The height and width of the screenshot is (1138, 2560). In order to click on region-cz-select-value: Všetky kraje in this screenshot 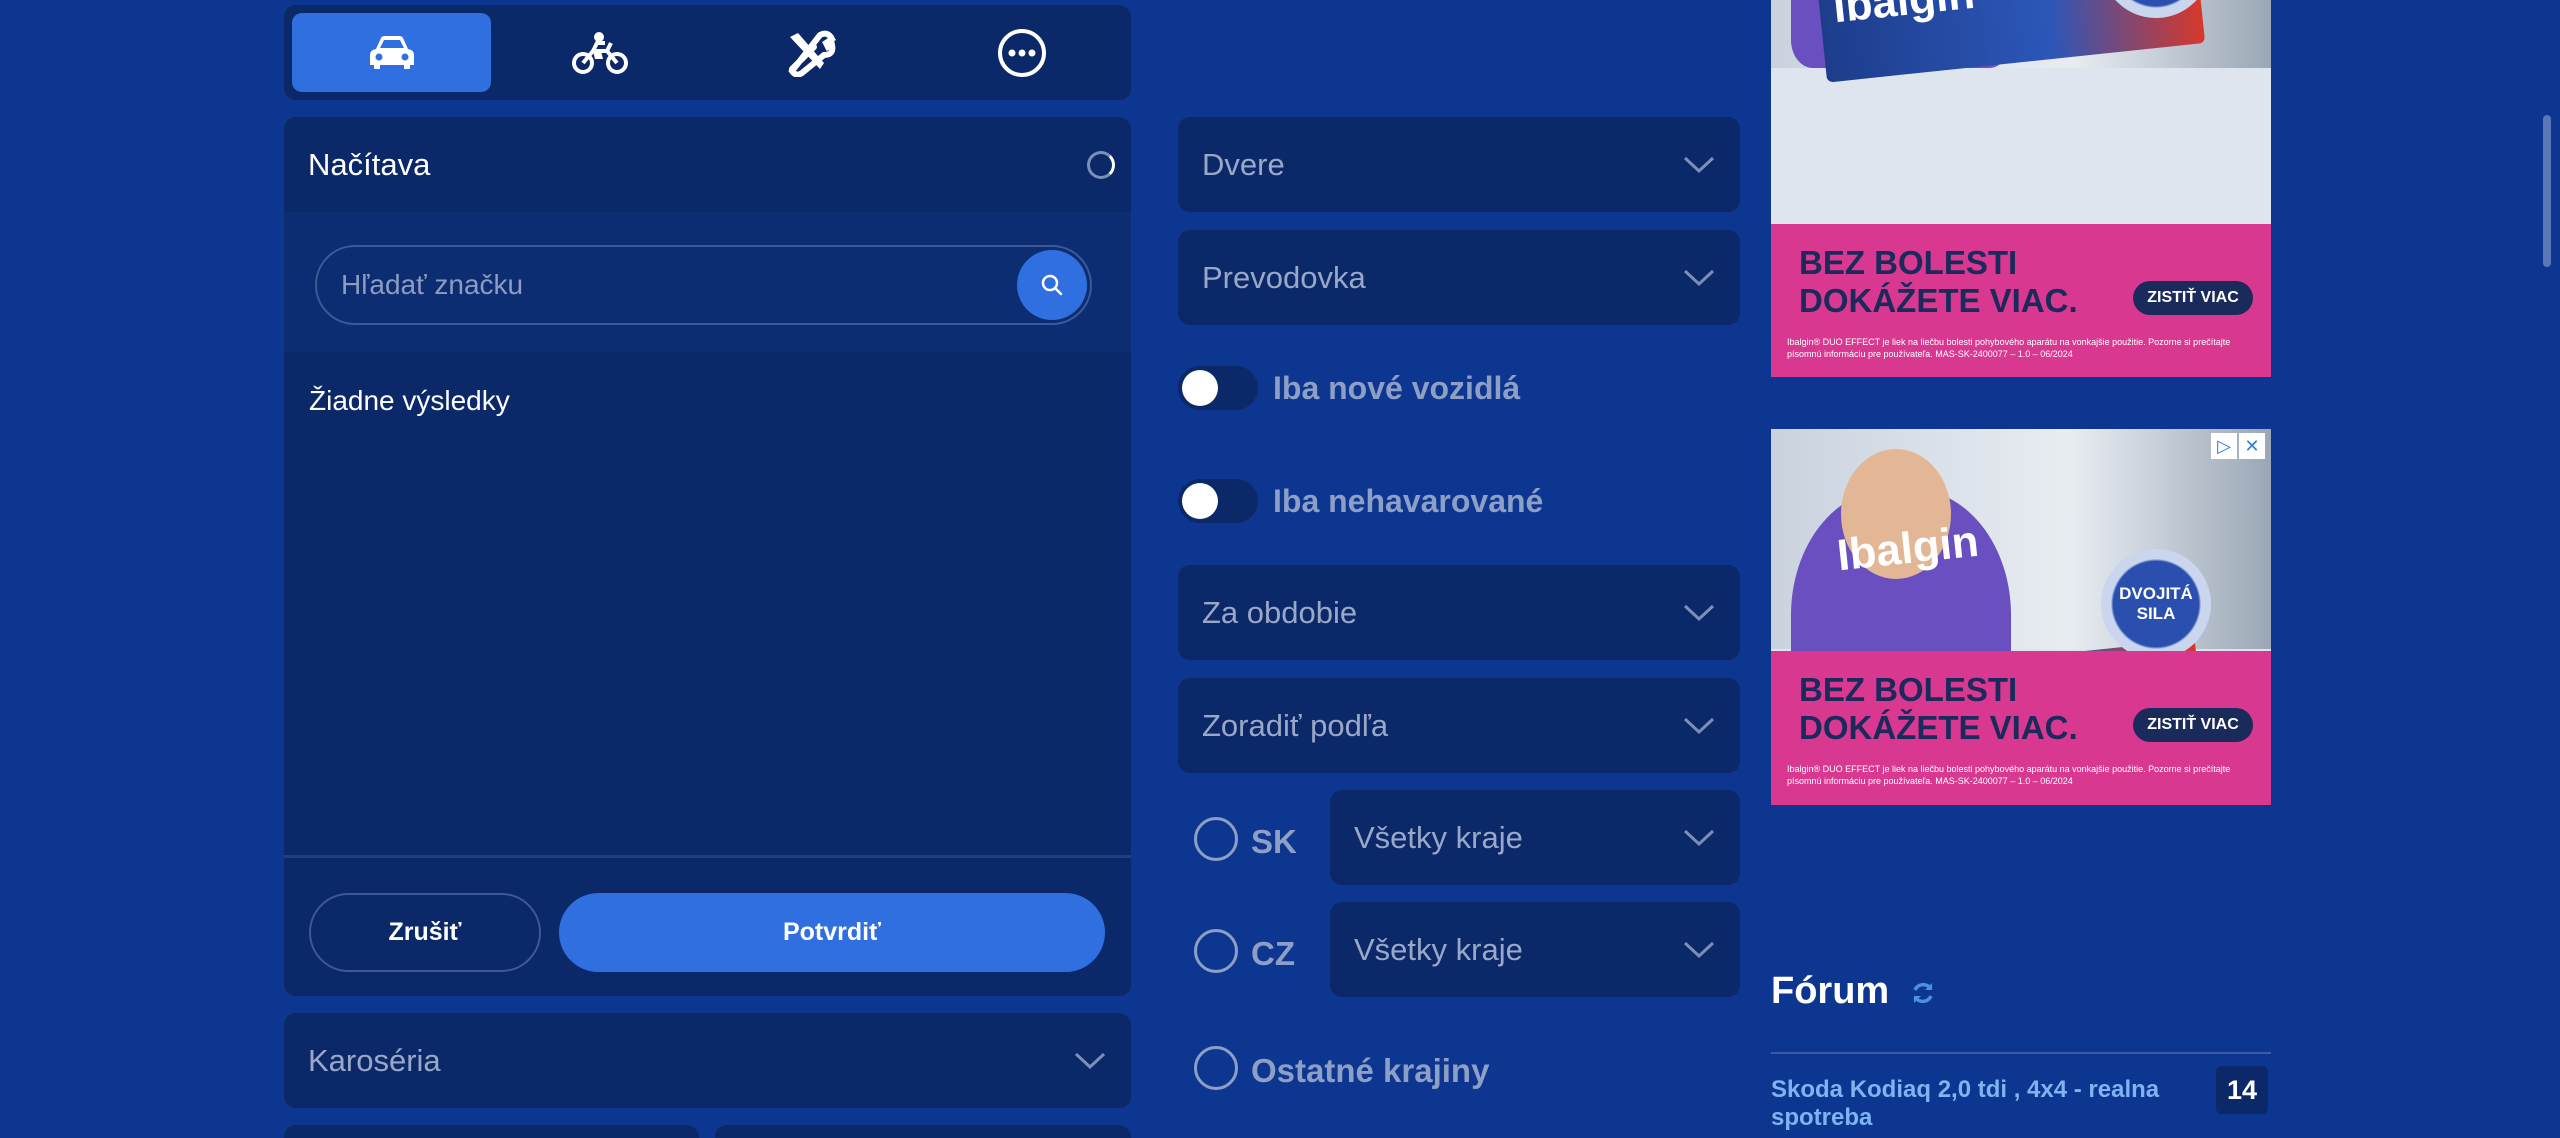, I will do `click(1438, 949)`.